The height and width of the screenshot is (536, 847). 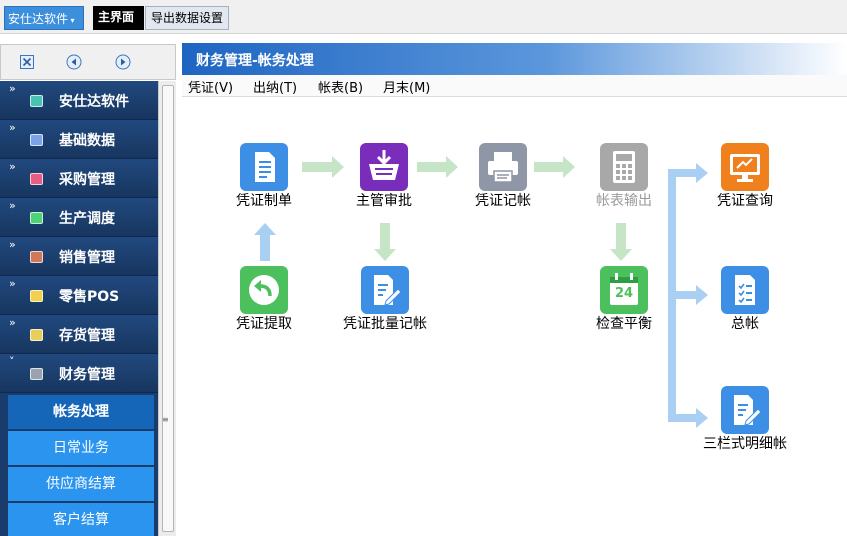 I want to click on sidebar-item-base-data: » 基础数据, so click(x=79, y=139).